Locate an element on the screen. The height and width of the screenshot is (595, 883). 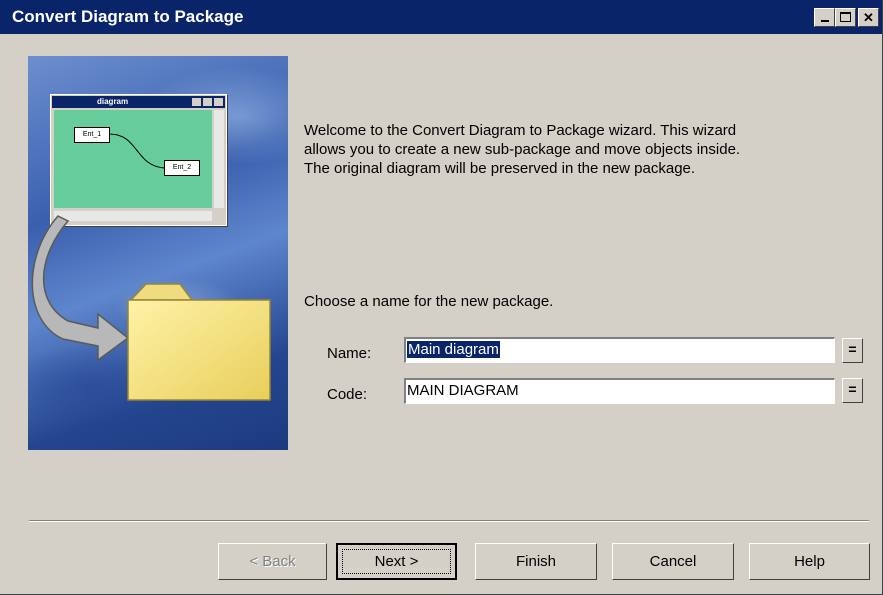
name-field: Main diagram is located at coordinates (619, 350).